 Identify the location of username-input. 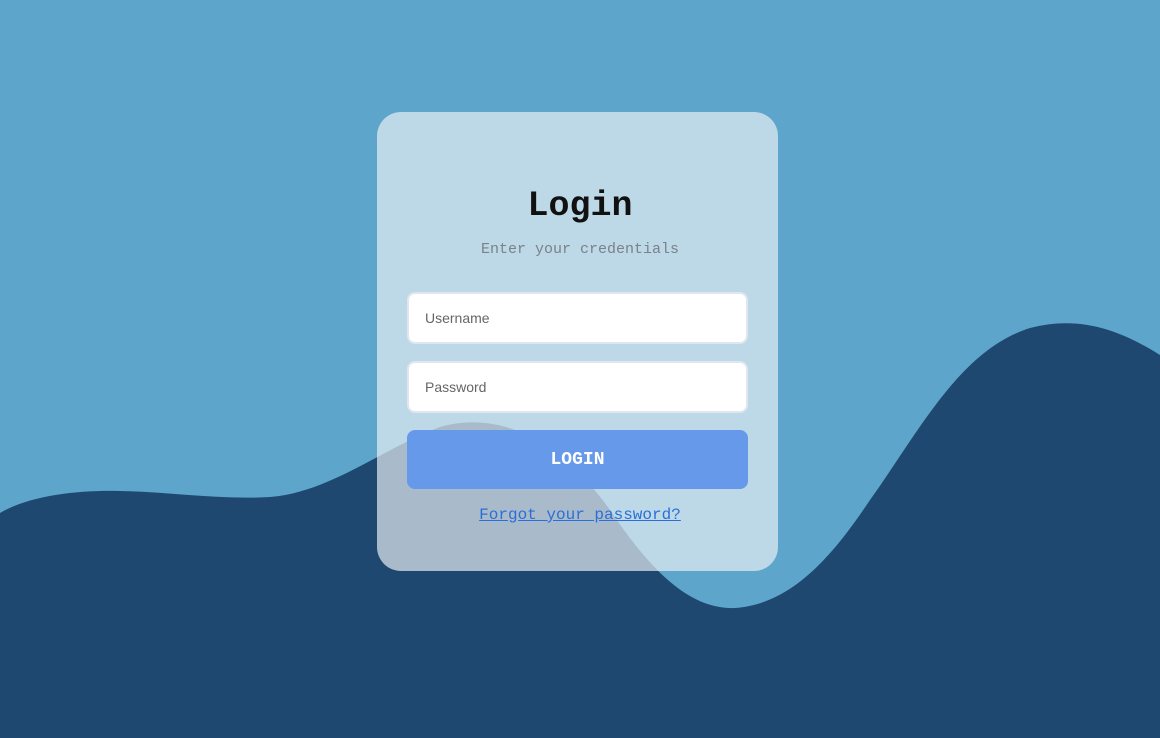
(577, 318).